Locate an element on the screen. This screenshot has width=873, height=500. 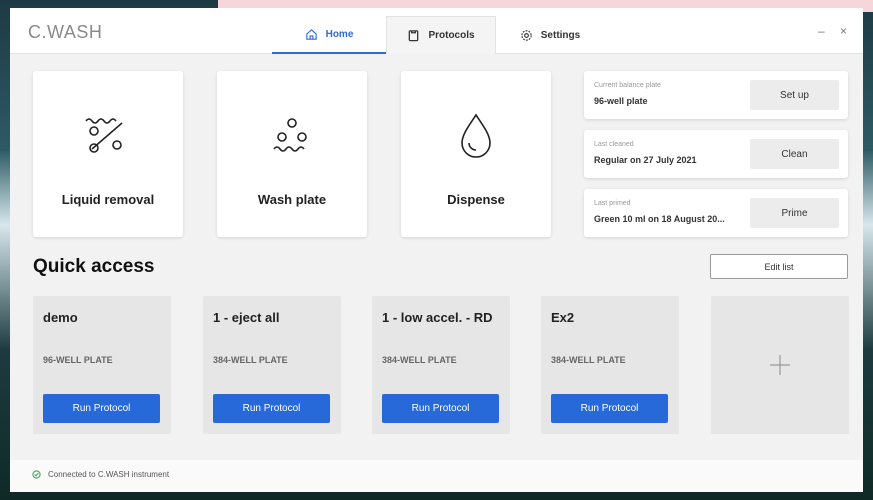
protocol-card: demo 96-WELL PLATE Run Protocol is located at coordinates (102, 365).